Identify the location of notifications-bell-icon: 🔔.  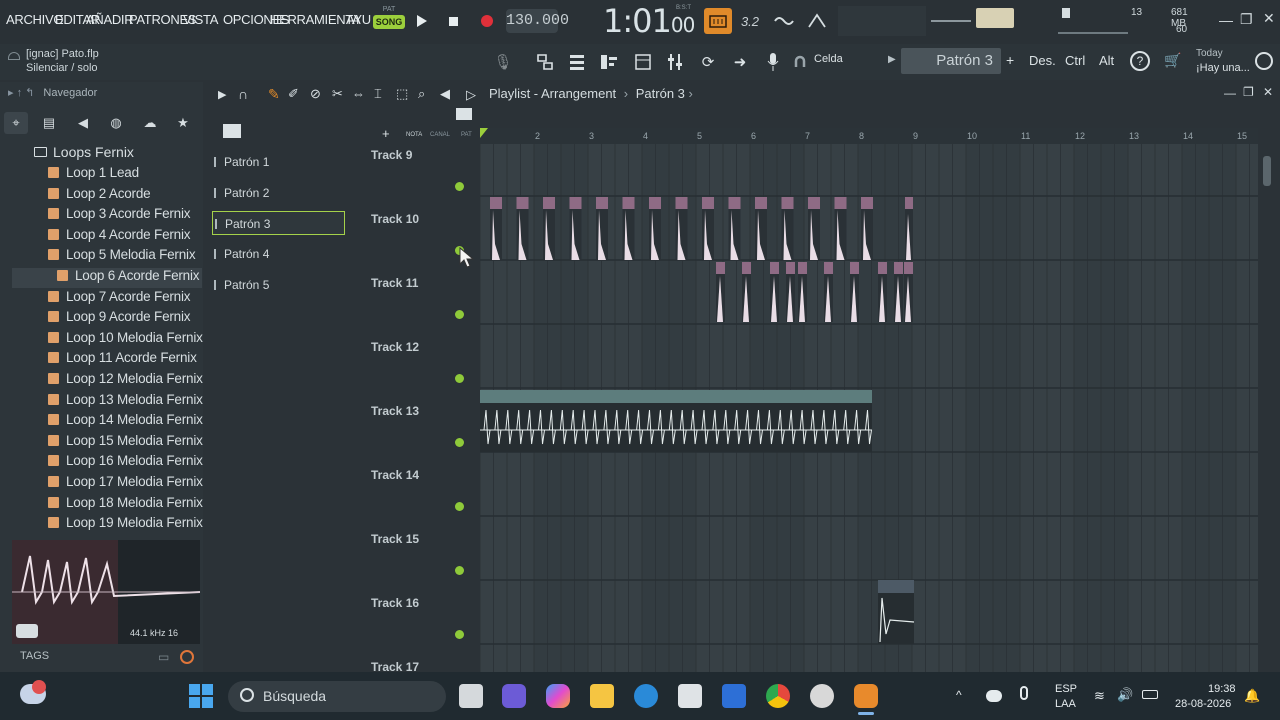
(1252, 696).